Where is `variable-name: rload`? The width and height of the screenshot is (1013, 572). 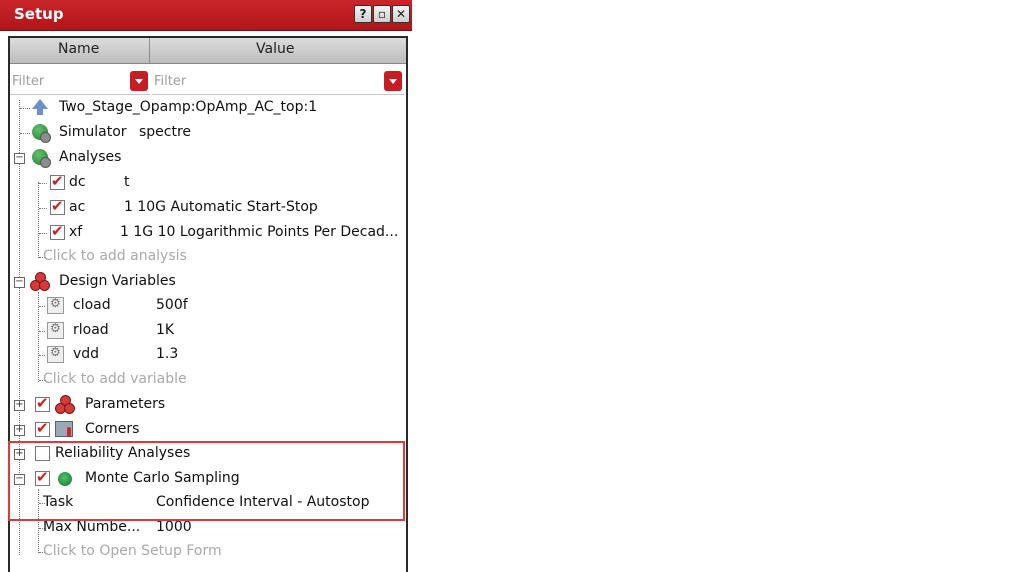
variable-name: rload is located at coordinates (91, 330).